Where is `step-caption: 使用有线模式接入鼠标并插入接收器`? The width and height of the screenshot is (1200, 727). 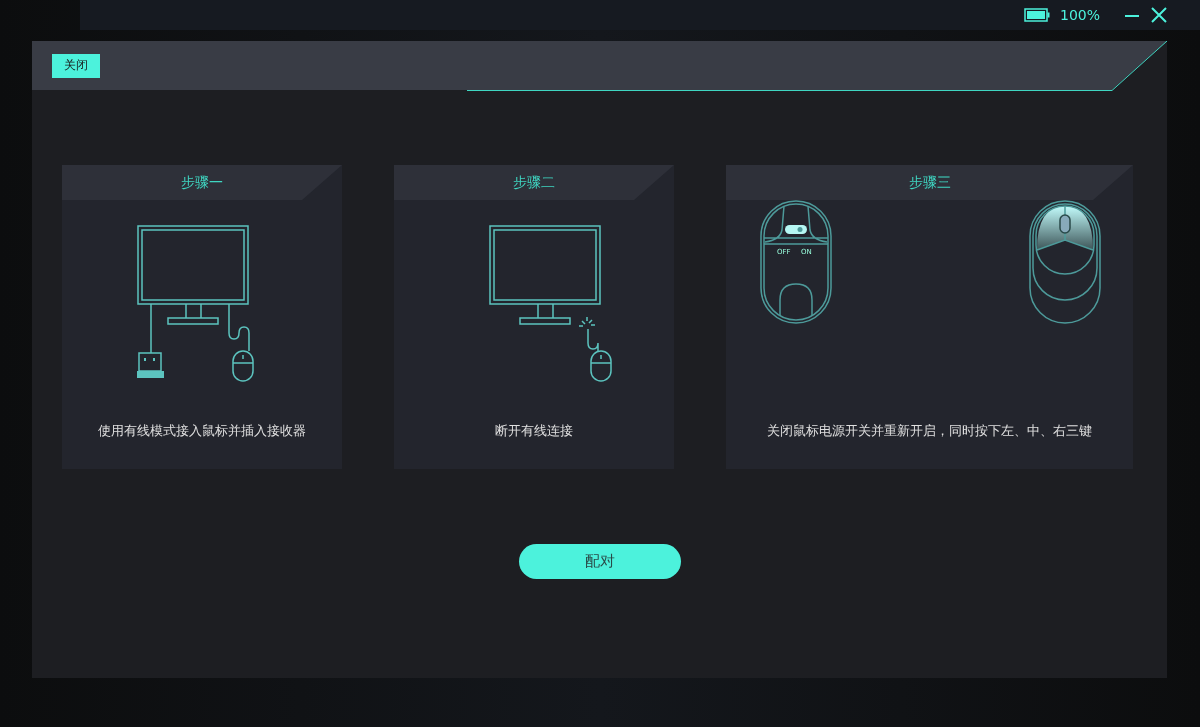
step-caption: 使用有线模式接入鼠标并插入接收器 is located at coordinates (202, 431).